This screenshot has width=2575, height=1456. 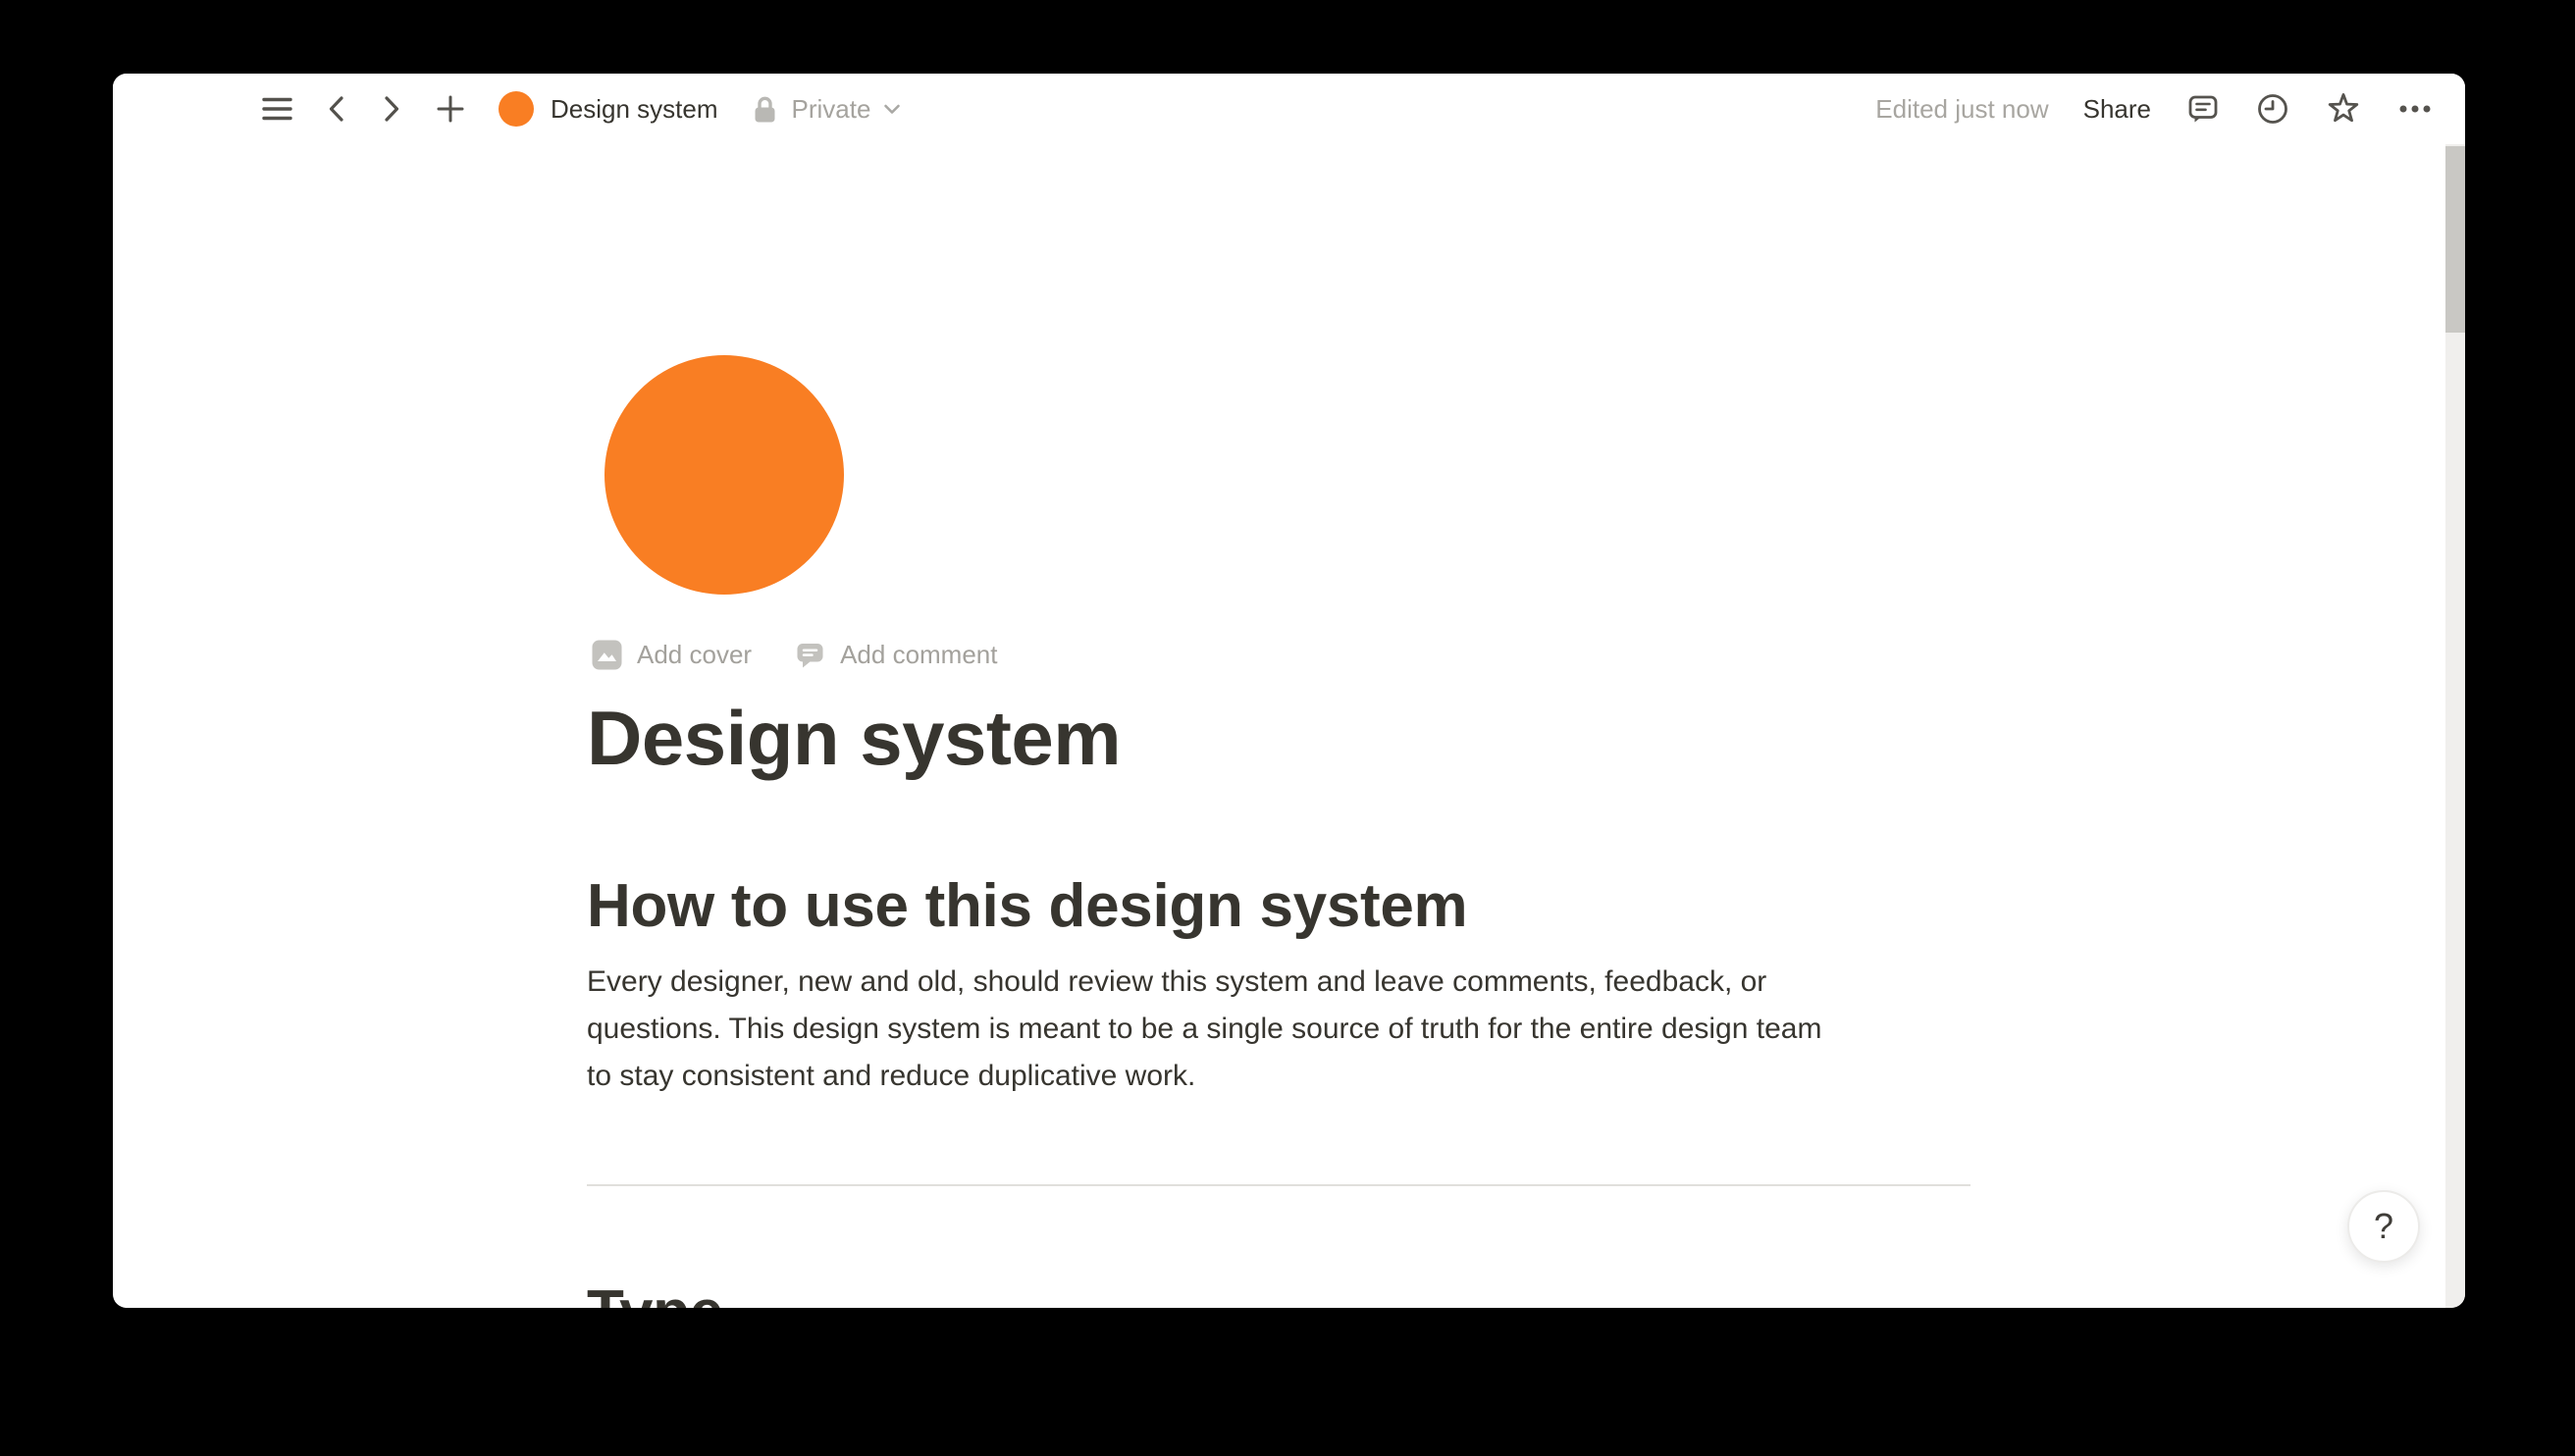 I want to click on page-icon, so click(x=724, y=475).